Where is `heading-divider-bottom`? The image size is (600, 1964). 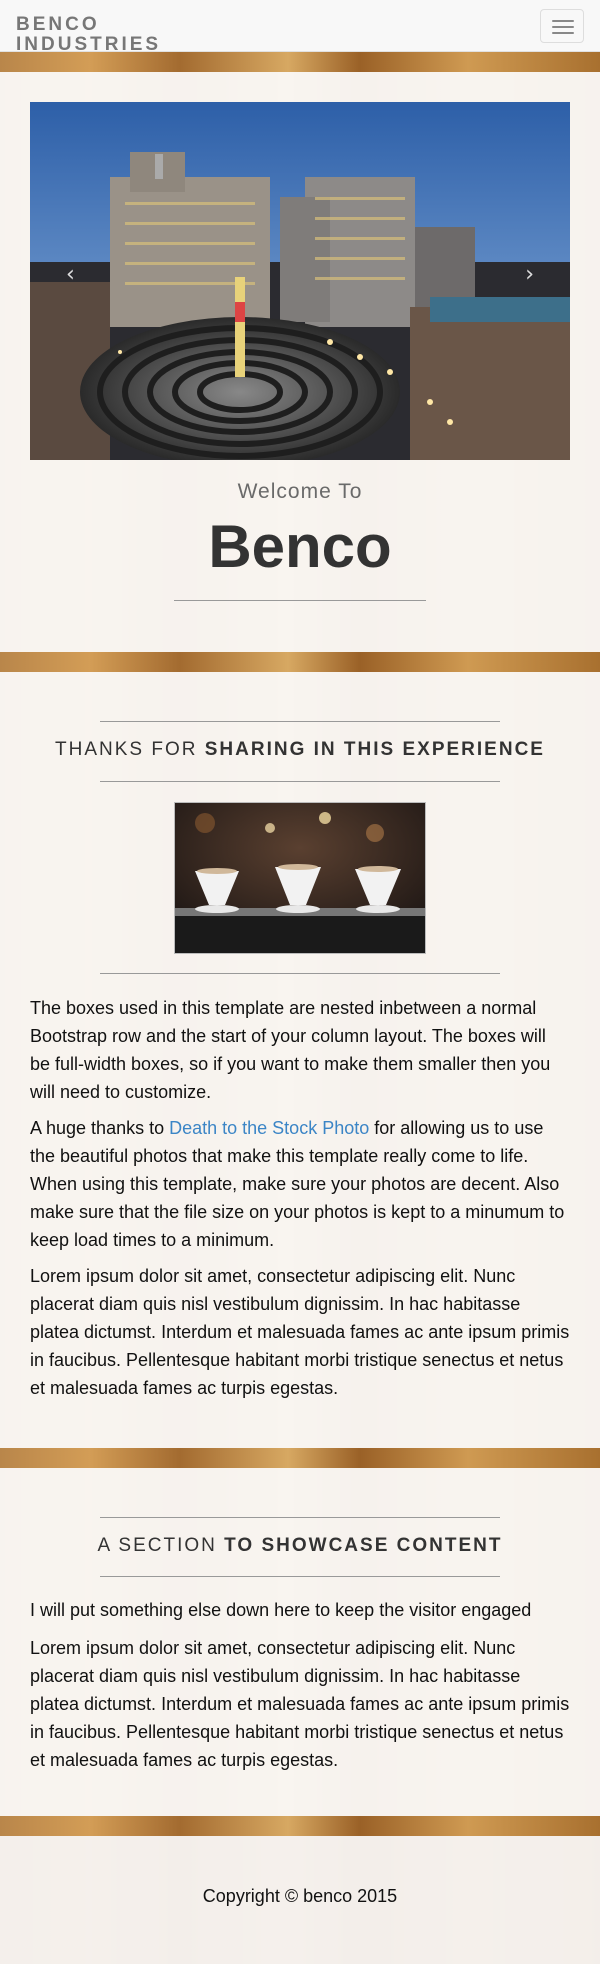
heading-divider-bottom is located at coordinates (300, 781).